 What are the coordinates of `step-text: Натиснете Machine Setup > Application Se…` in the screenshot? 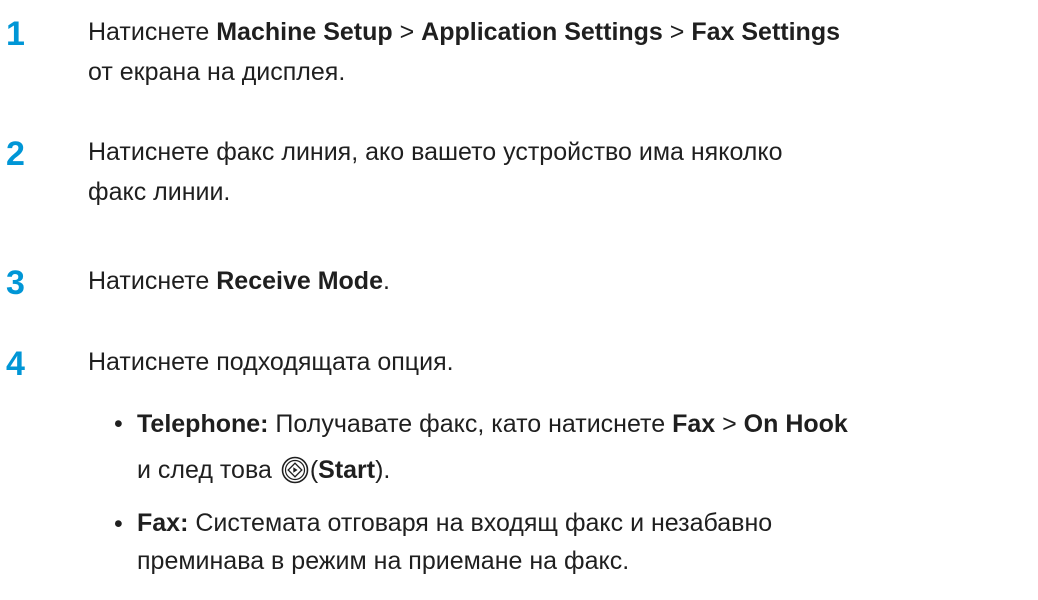 It's located at (464, 52).